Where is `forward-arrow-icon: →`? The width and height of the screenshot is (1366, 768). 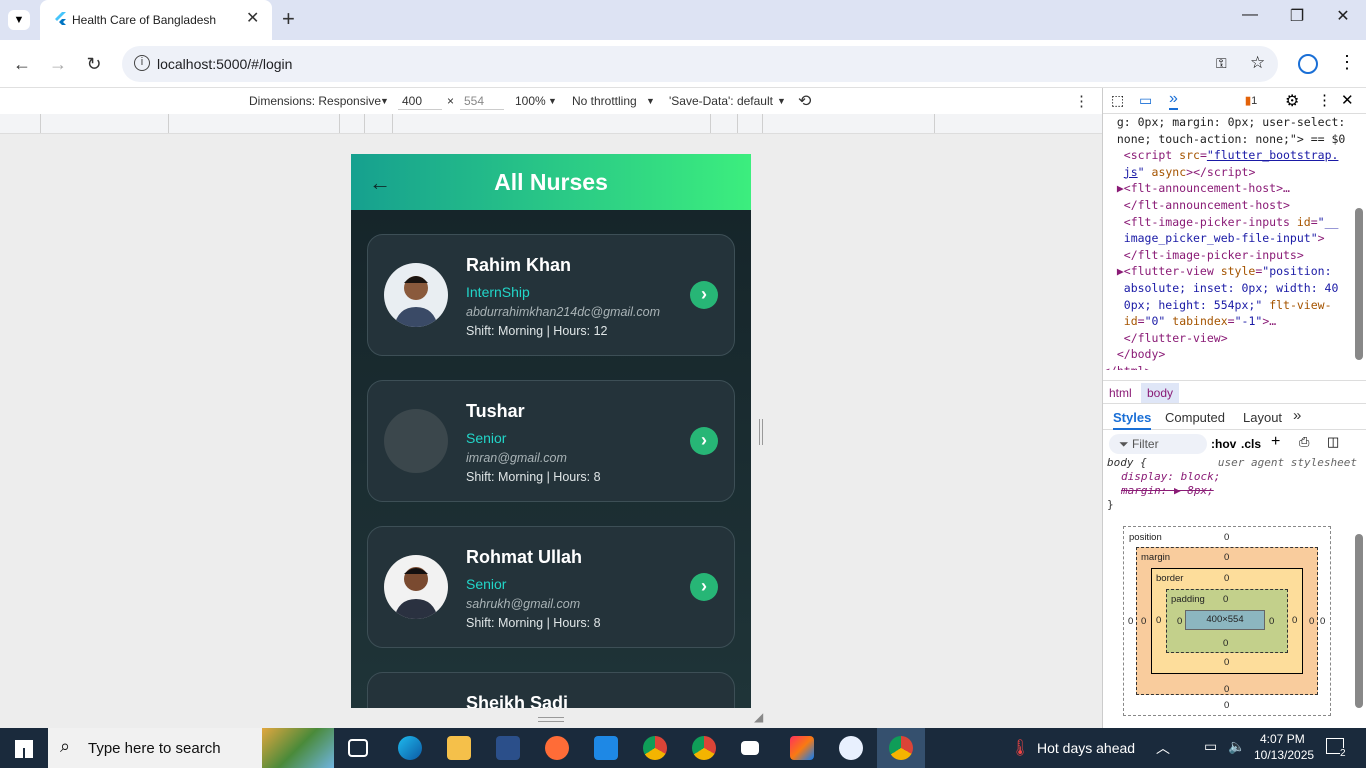
forward-arrow-icon: → is located at coordinates (58, 64).